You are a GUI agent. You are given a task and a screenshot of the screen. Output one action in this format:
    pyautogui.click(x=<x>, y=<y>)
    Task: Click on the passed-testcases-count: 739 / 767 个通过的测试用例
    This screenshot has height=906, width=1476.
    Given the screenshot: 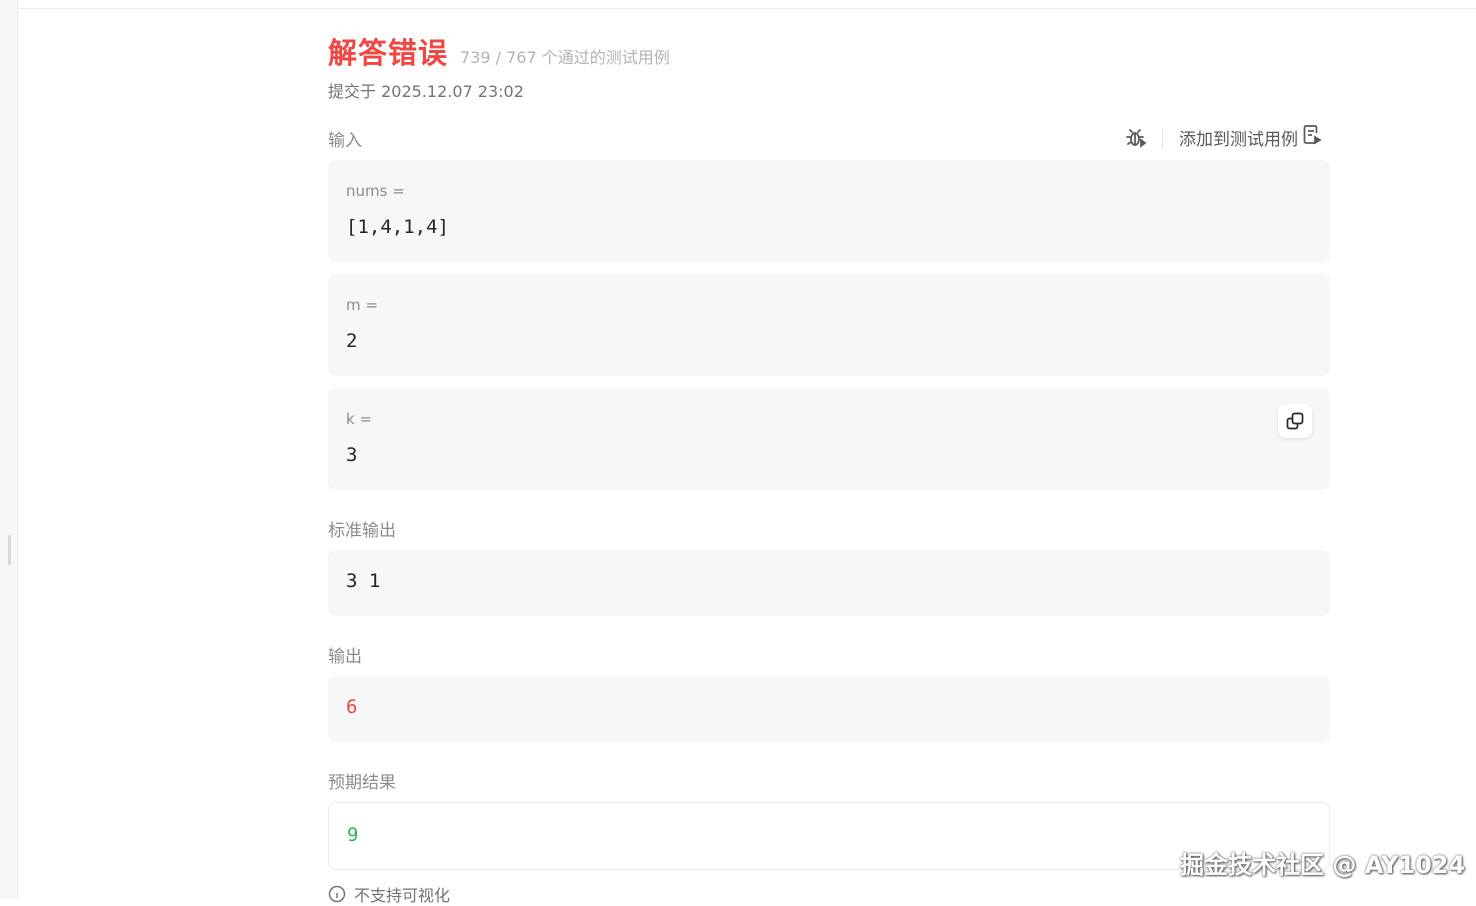 What is the action you would take?
    pyautogui.click(x=565, y=57)
    